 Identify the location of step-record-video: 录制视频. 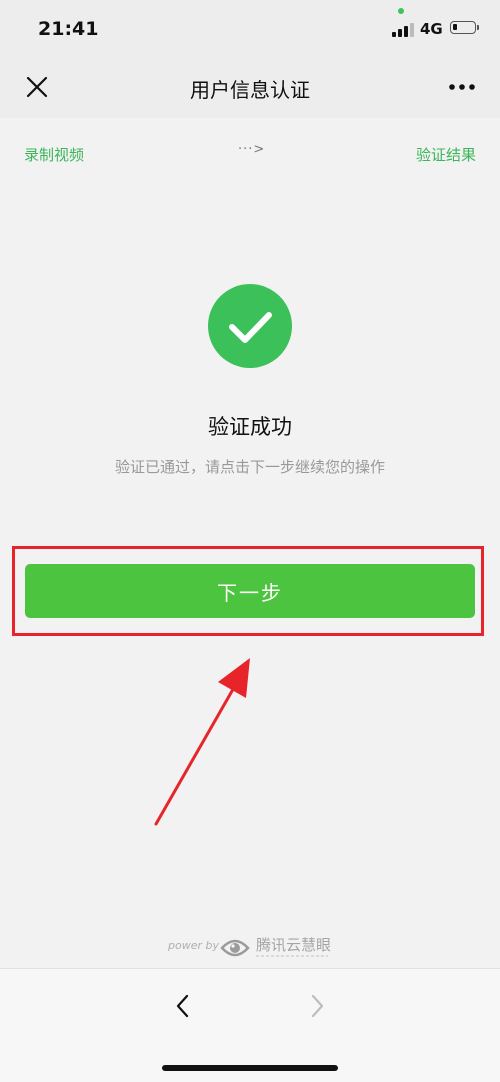
(54, 155).